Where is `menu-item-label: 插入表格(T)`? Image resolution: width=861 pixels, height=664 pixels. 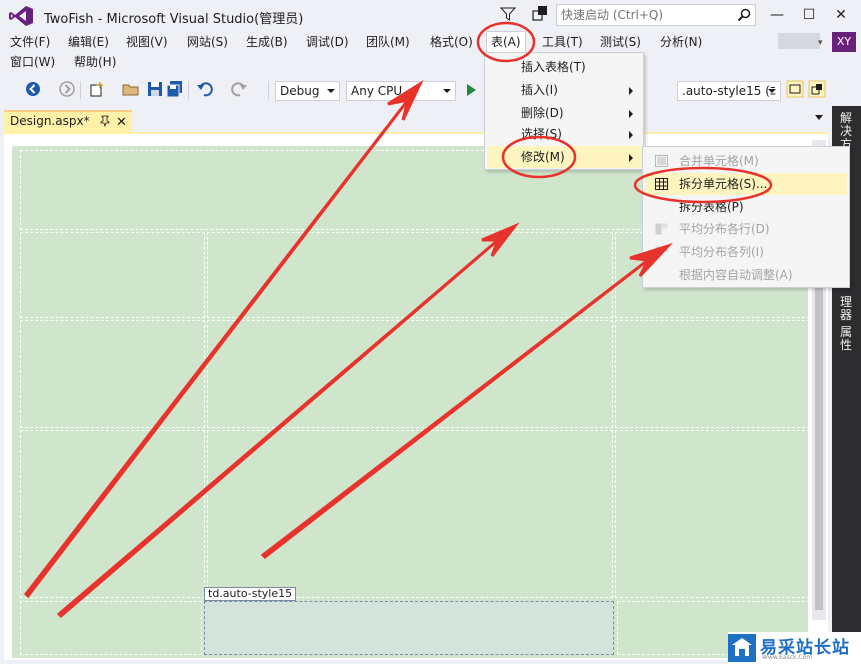 menu-item-label: 插入表格(T) is located at coordinates (553, 67).